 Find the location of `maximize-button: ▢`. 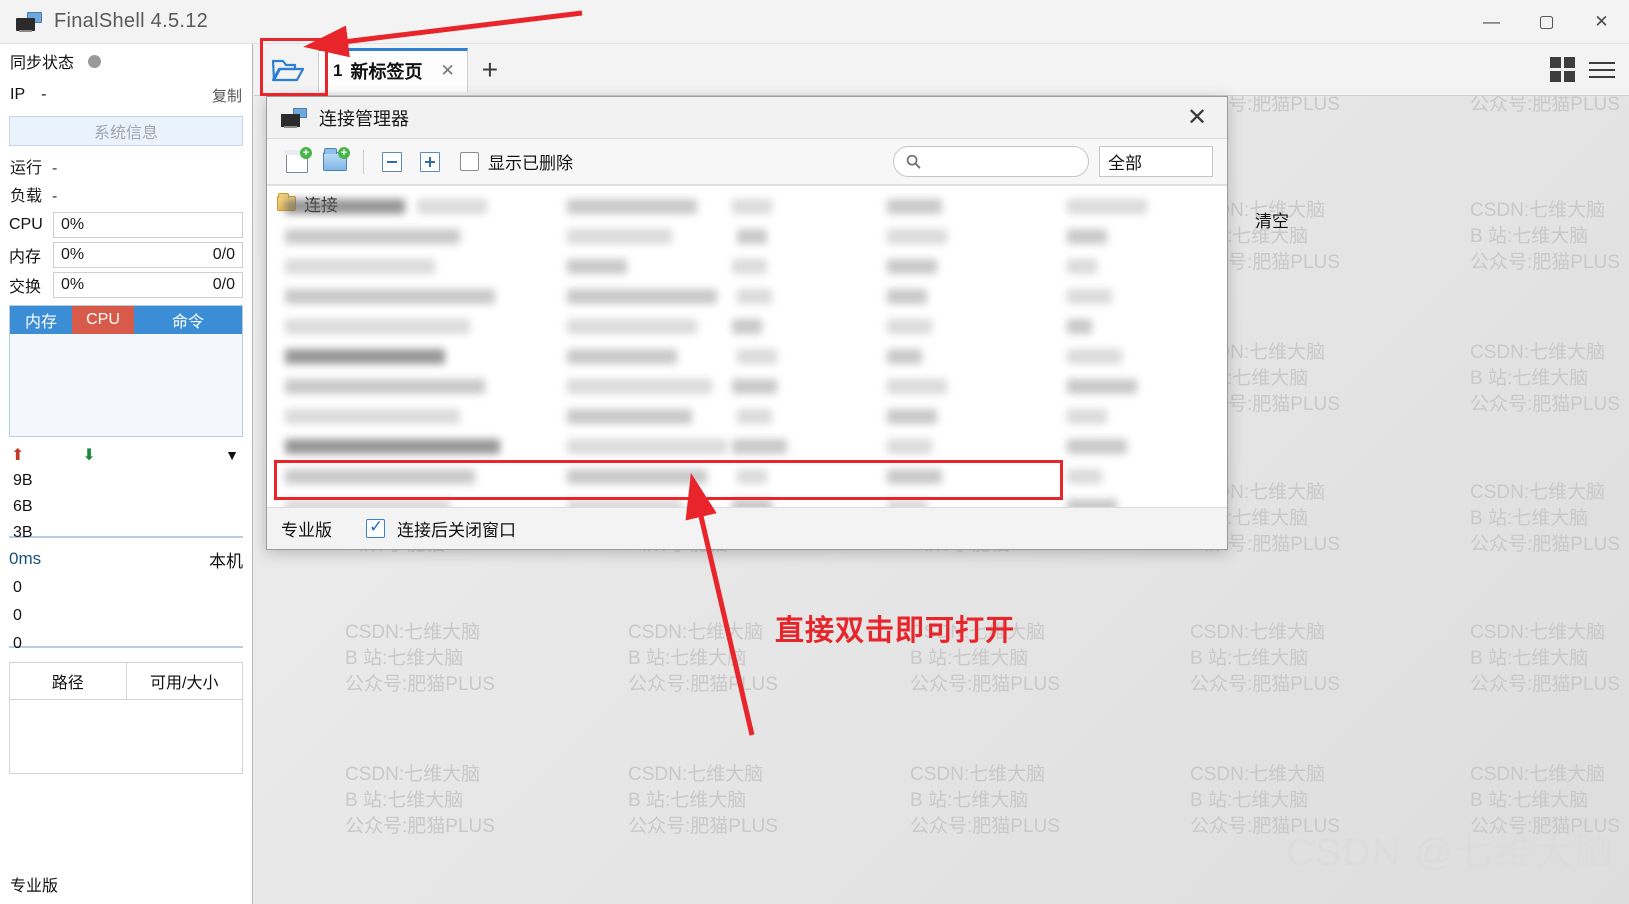

maximize-button: ▢ is located at coordinates (1546, 22).